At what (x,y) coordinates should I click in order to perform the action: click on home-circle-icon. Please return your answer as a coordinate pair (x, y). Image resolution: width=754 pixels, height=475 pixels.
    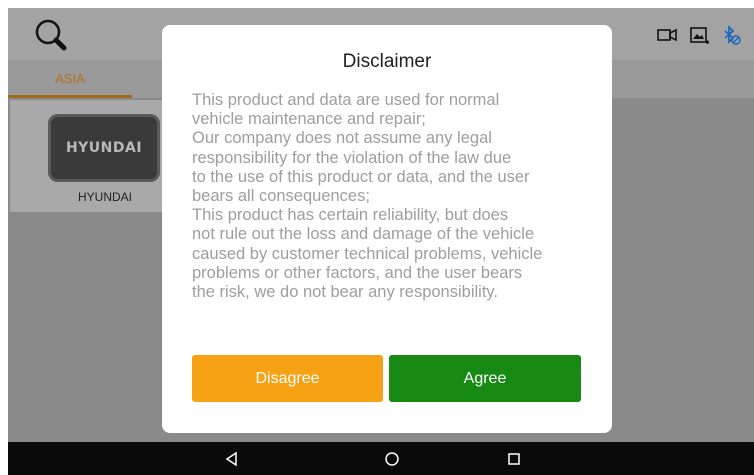
    Looking at the image, I should click on (392, 459).